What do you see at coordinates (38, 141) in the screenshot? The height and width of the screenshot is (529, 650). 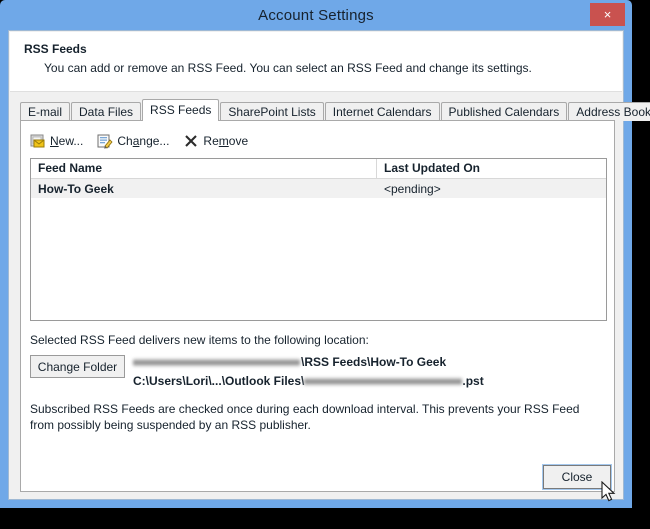 I see `new-feed-icon` at bounding box center [38, 141].